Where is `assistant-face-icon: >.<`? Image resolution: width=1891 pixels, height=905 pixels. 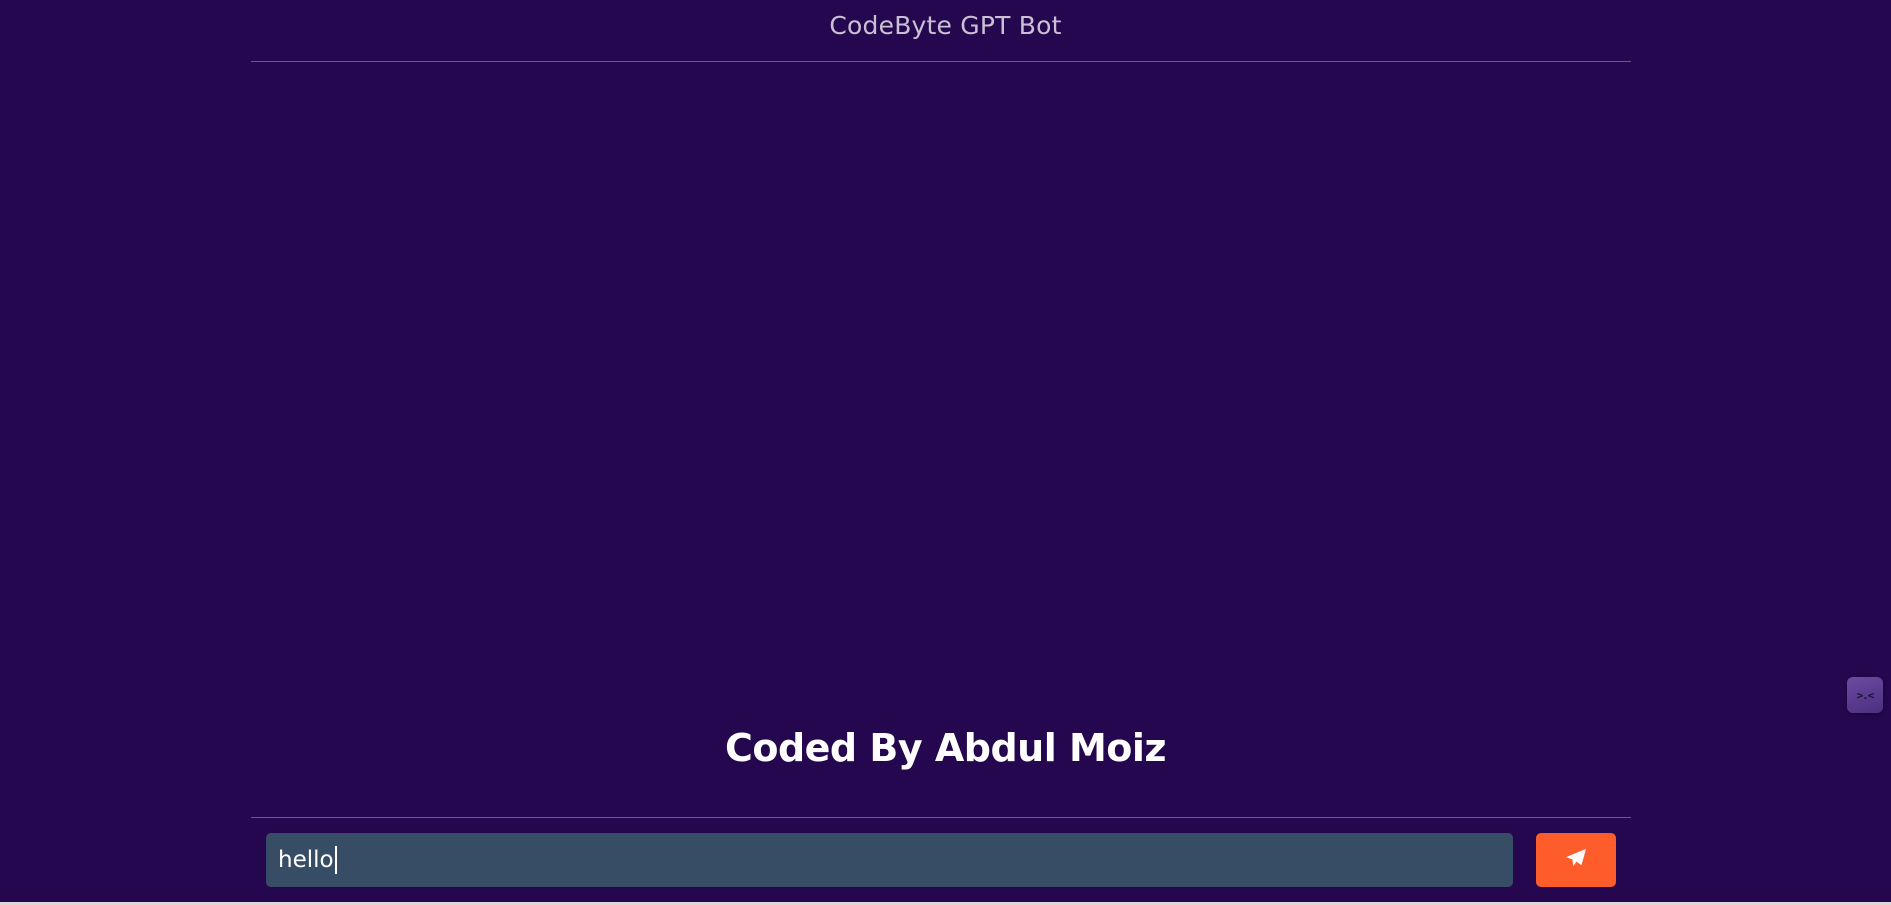 assistant-face-icon: >.< is located at coordinates (1865, 695).